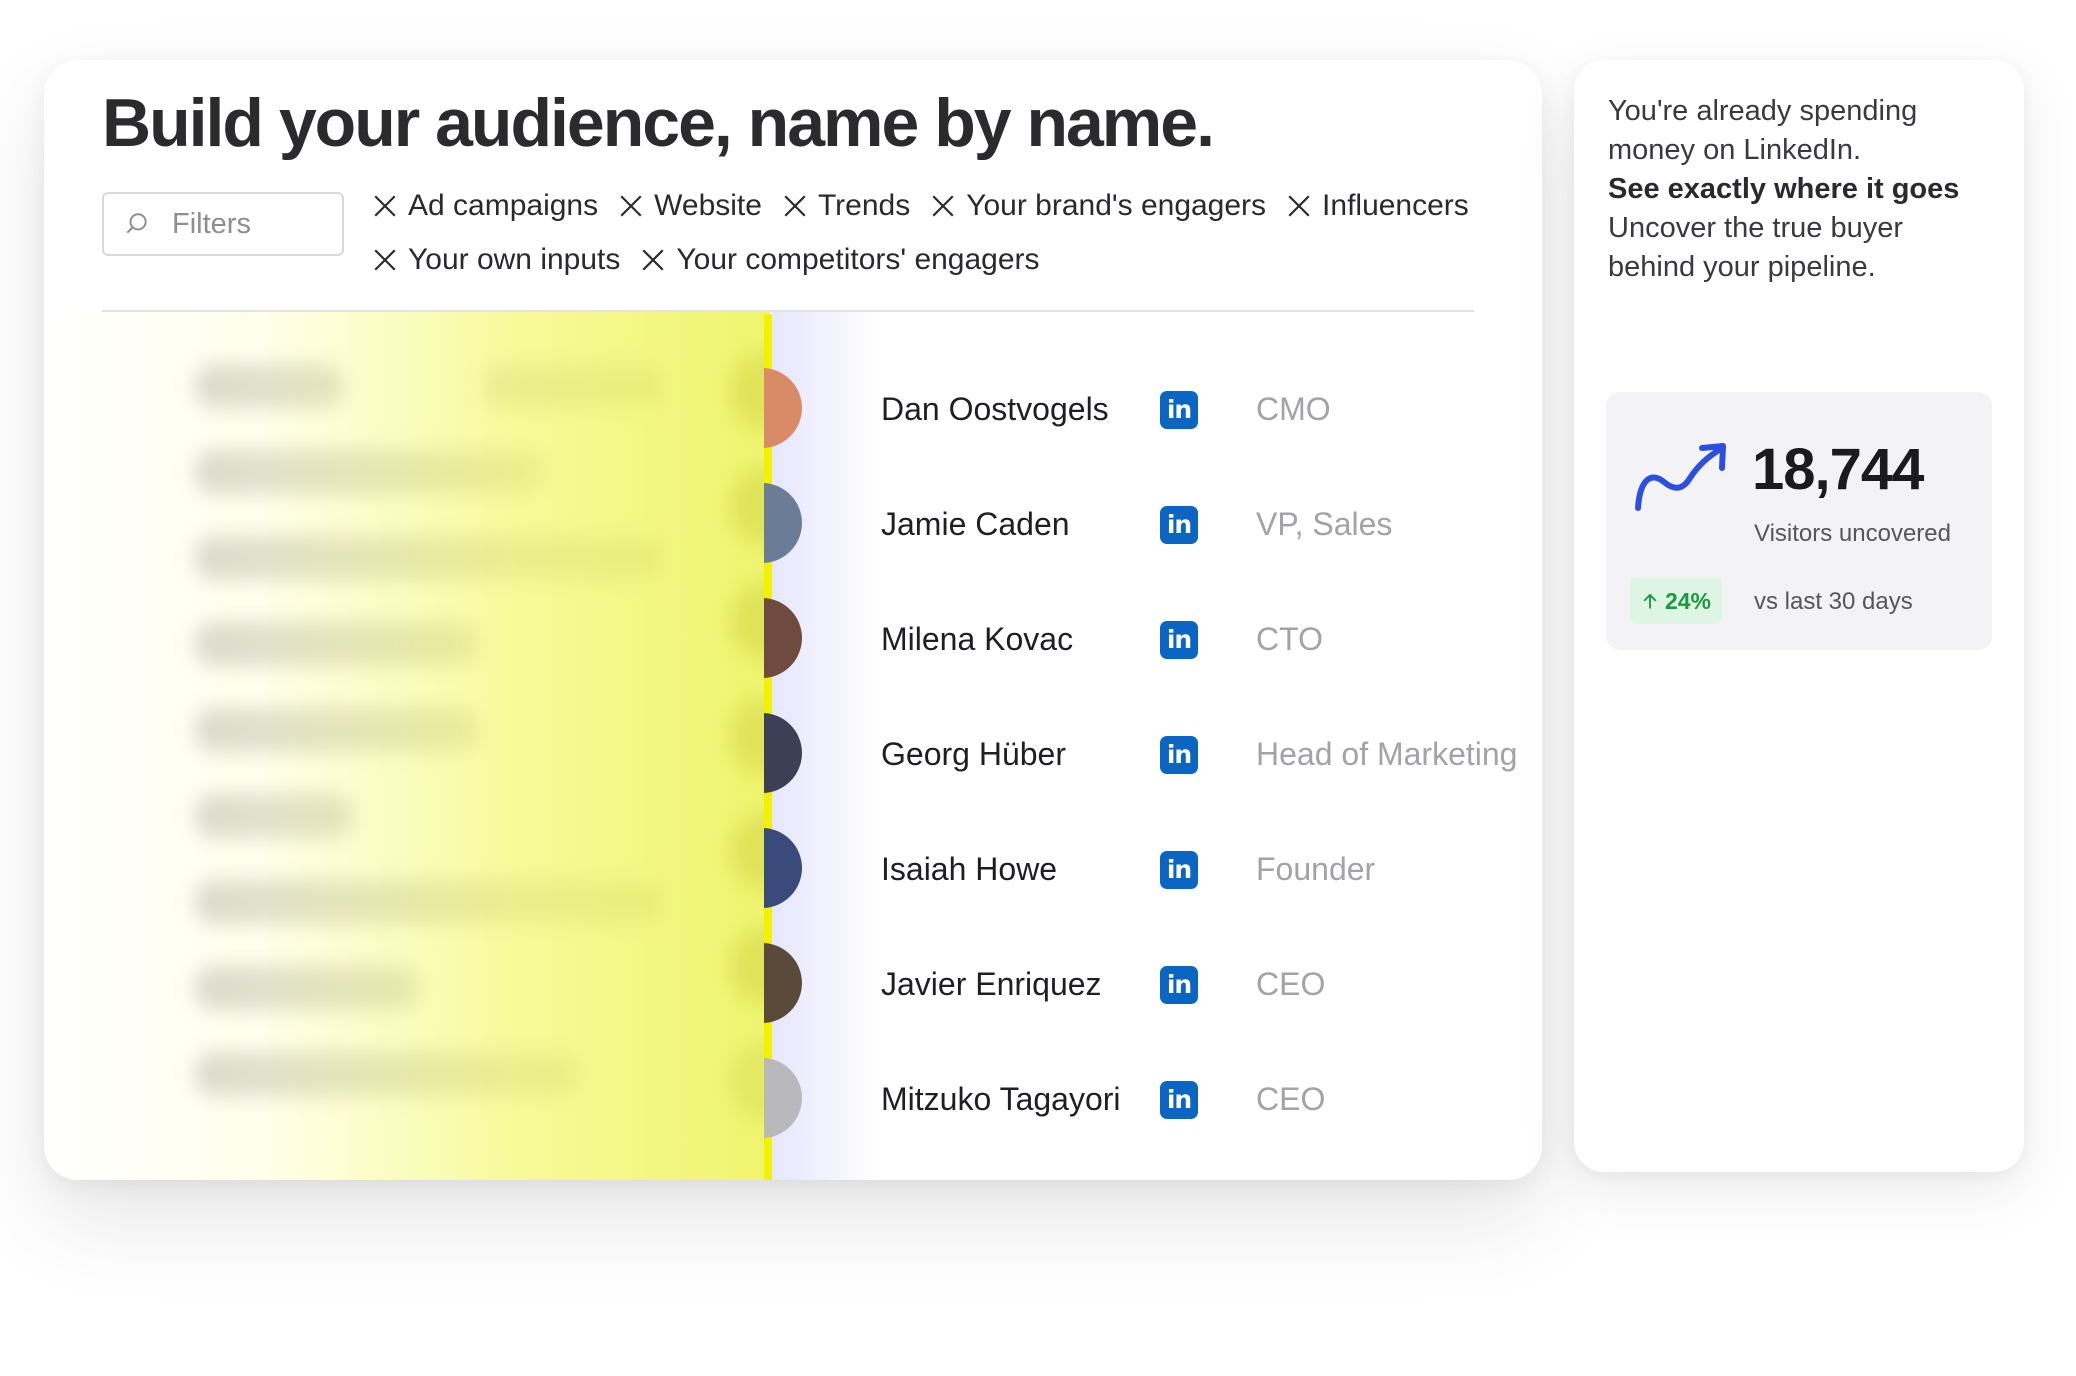 This screenshot has height=1376, width=2076. Describe the element at coordinates (1735, 150) in the screenshot. I see `insight-line: money on LinkedIn.` at that location.